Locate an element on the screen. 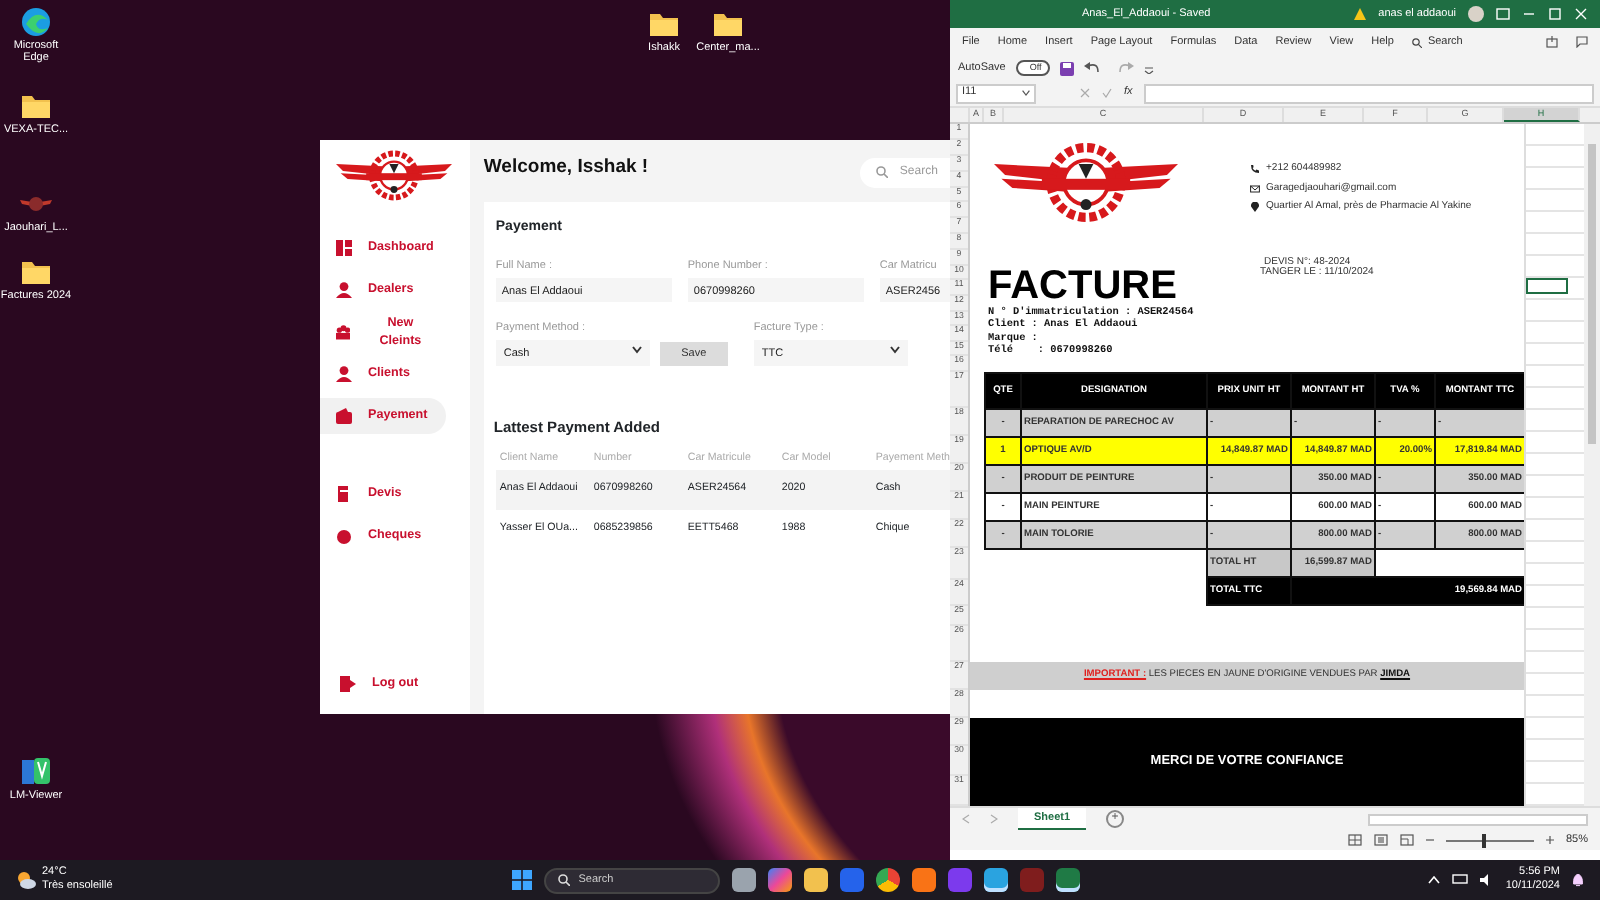 Image resolution: width=1600 pixels, height=900 pixels. warning-icon is located at coordinates (1360, 14).